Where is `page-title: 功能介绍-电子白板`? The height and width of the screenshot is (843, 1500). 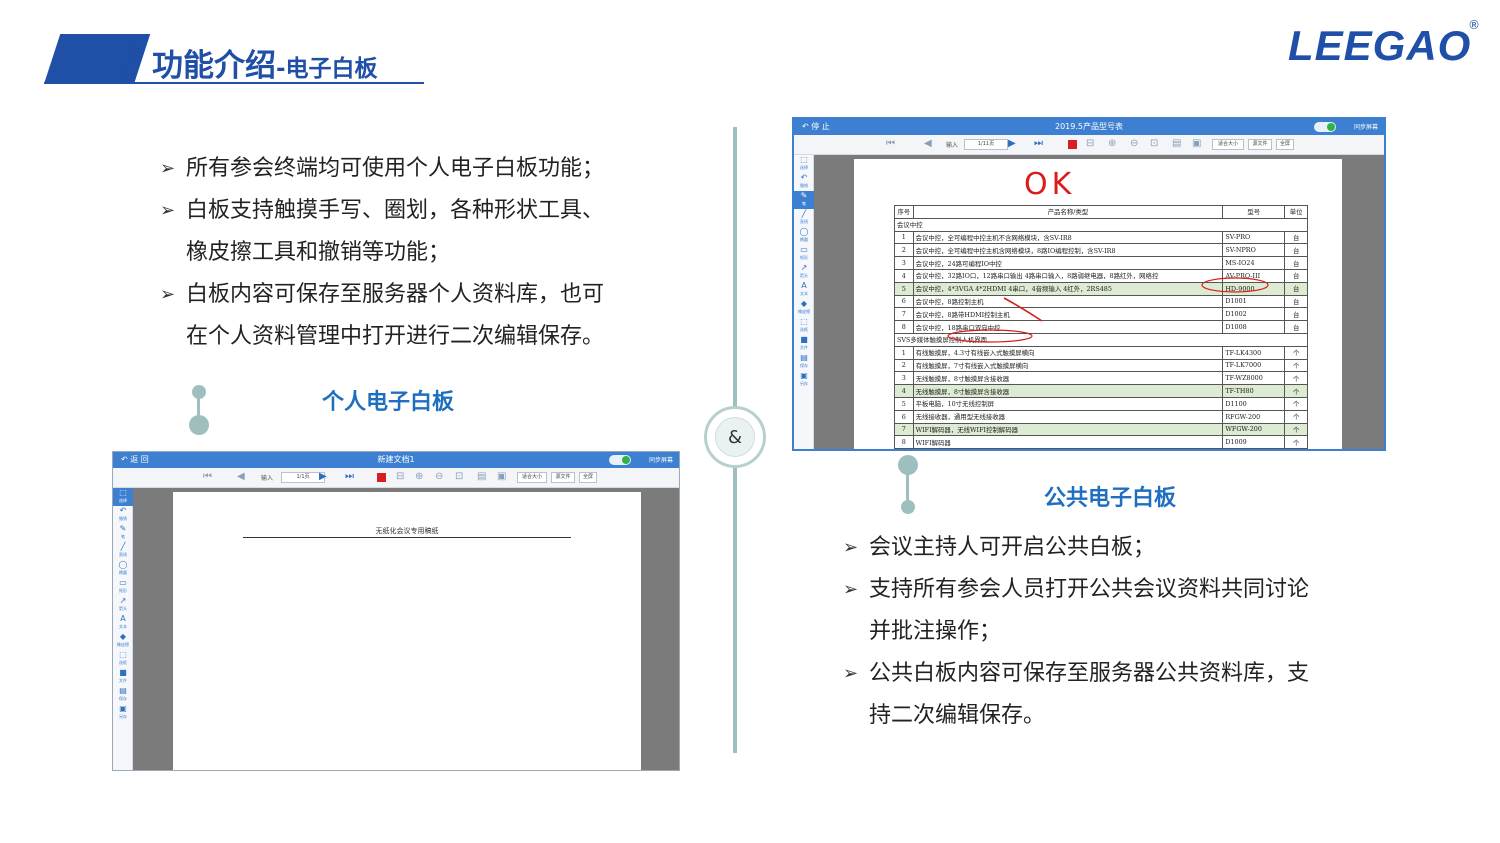 page-title: 功能介绍-电子白板 is located at coordinates (265, 62).